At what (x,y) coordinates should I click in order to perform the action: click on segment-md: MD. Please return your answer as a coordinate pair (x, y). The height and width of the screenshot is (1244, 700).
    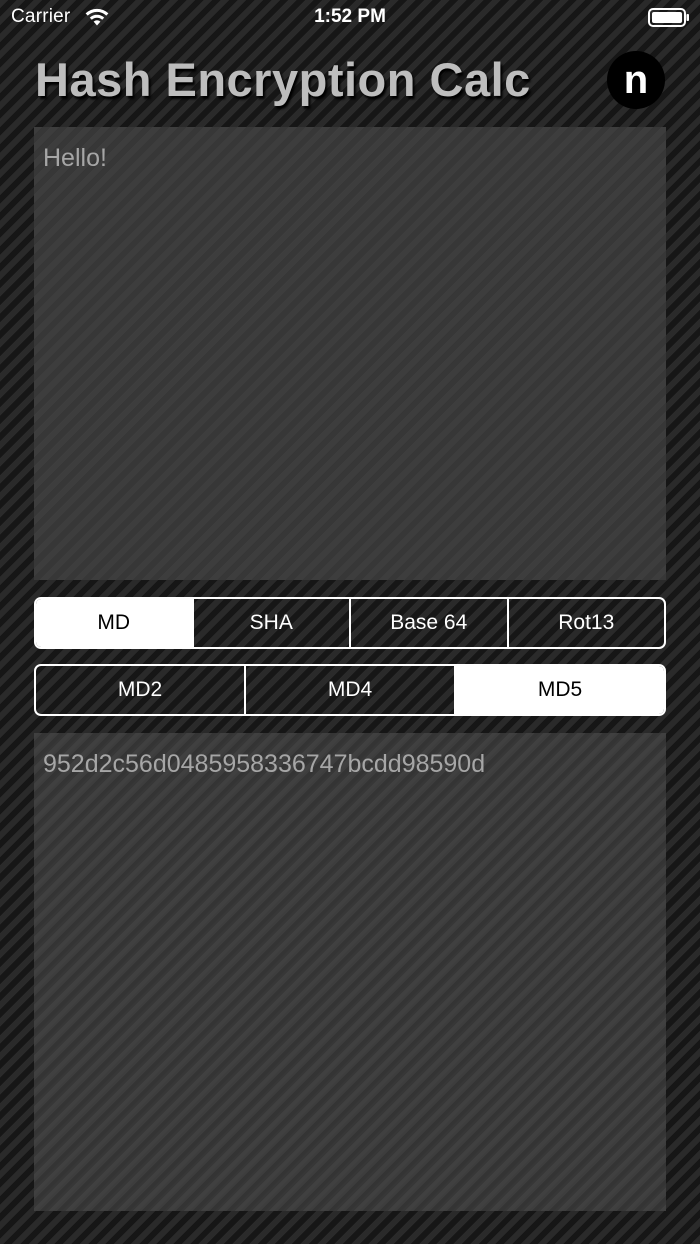
    Looking at the image, I should click on (114, 623).